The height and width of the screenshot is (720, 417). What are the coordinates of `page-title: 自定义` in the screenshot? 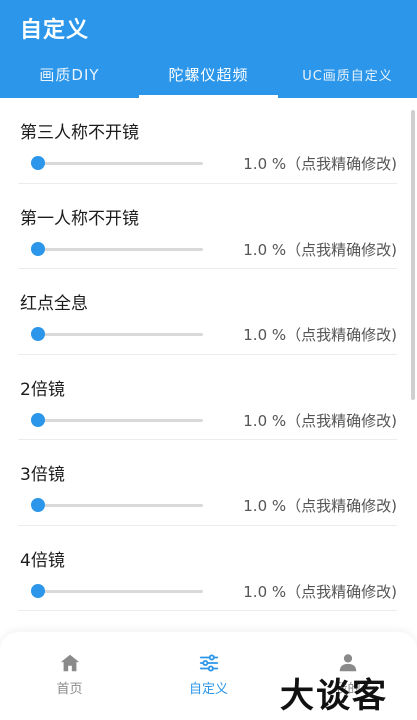 It's located at (55, 30).